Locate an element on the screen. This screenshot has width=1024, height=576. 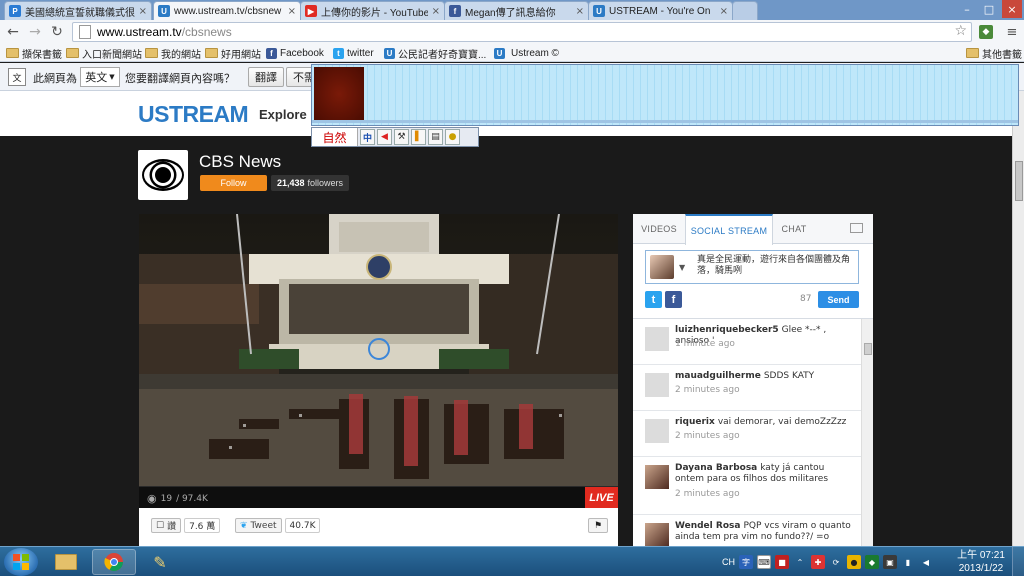
report-flag-button: ⚑ is located at coordinates (598, 525).